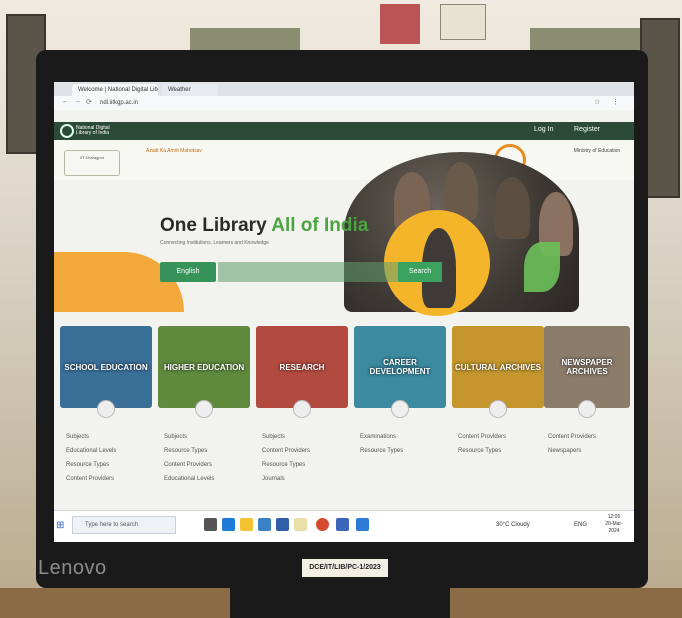  Describe the element at coordinates (174, 151) in the screenshot. I see `azadi-logo: Azadi Ka Amrit Mahotsav` at that location.